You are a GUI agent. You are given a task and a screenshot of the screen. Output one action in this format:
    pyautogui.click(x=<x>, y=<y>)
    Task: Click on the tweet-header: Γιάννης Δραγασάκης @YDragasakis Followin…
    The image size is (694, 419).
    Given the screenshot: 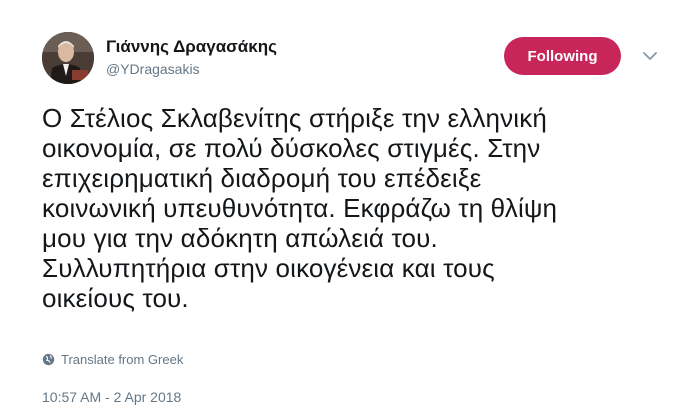 What is the action you would take?
    pyautogui.click(x=368, y=60)
    